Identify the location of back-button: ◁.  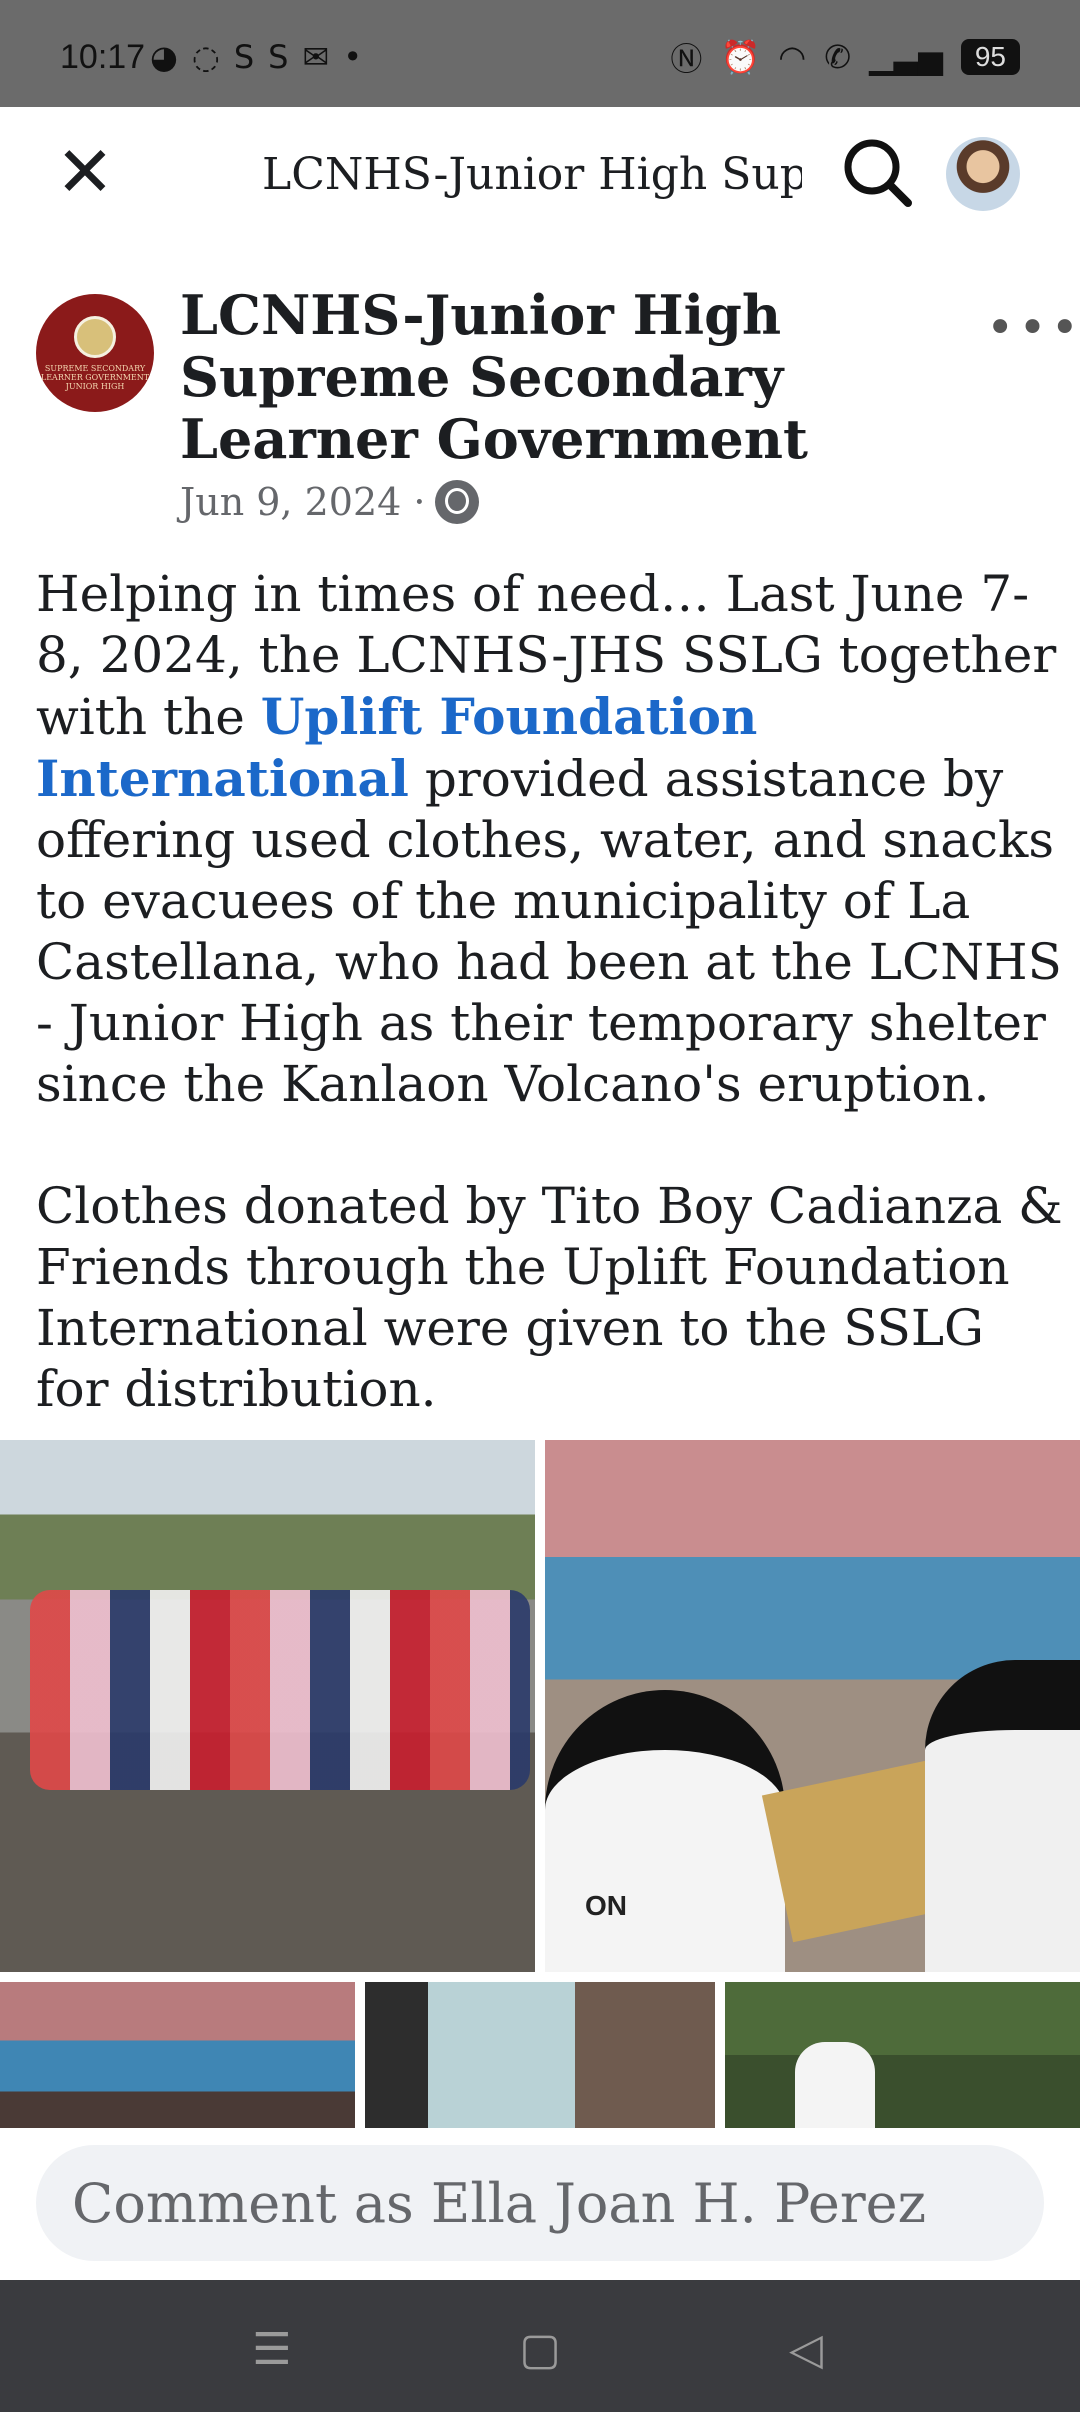
(806, 2350).